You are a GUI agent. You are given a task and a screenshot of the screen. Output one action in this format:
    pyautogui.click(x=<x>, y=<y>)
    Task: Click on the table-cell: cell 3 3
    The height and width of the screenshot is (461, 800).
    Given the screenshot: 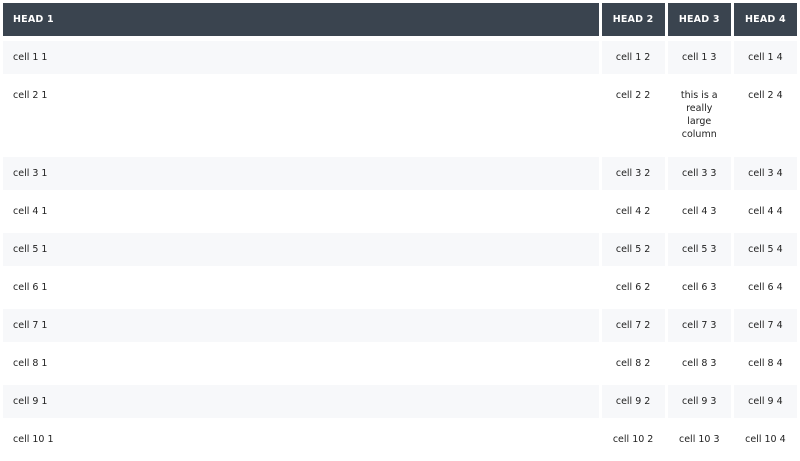 What is the action you would take?
    pyautogui.click(x=699, y=173)
    